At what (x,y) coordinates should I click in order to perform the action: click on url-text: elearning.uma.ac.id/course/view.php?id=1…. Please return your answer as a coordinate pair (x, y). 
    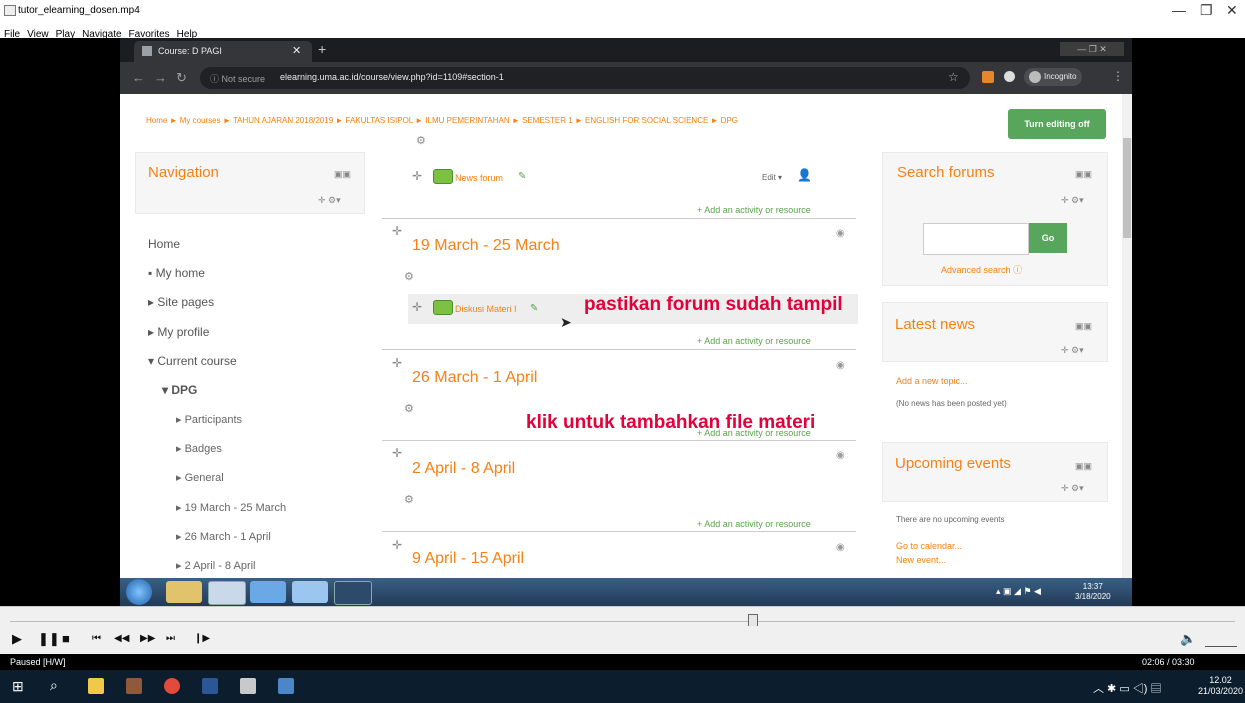
    Looking at the image, I should click on (392, 77).